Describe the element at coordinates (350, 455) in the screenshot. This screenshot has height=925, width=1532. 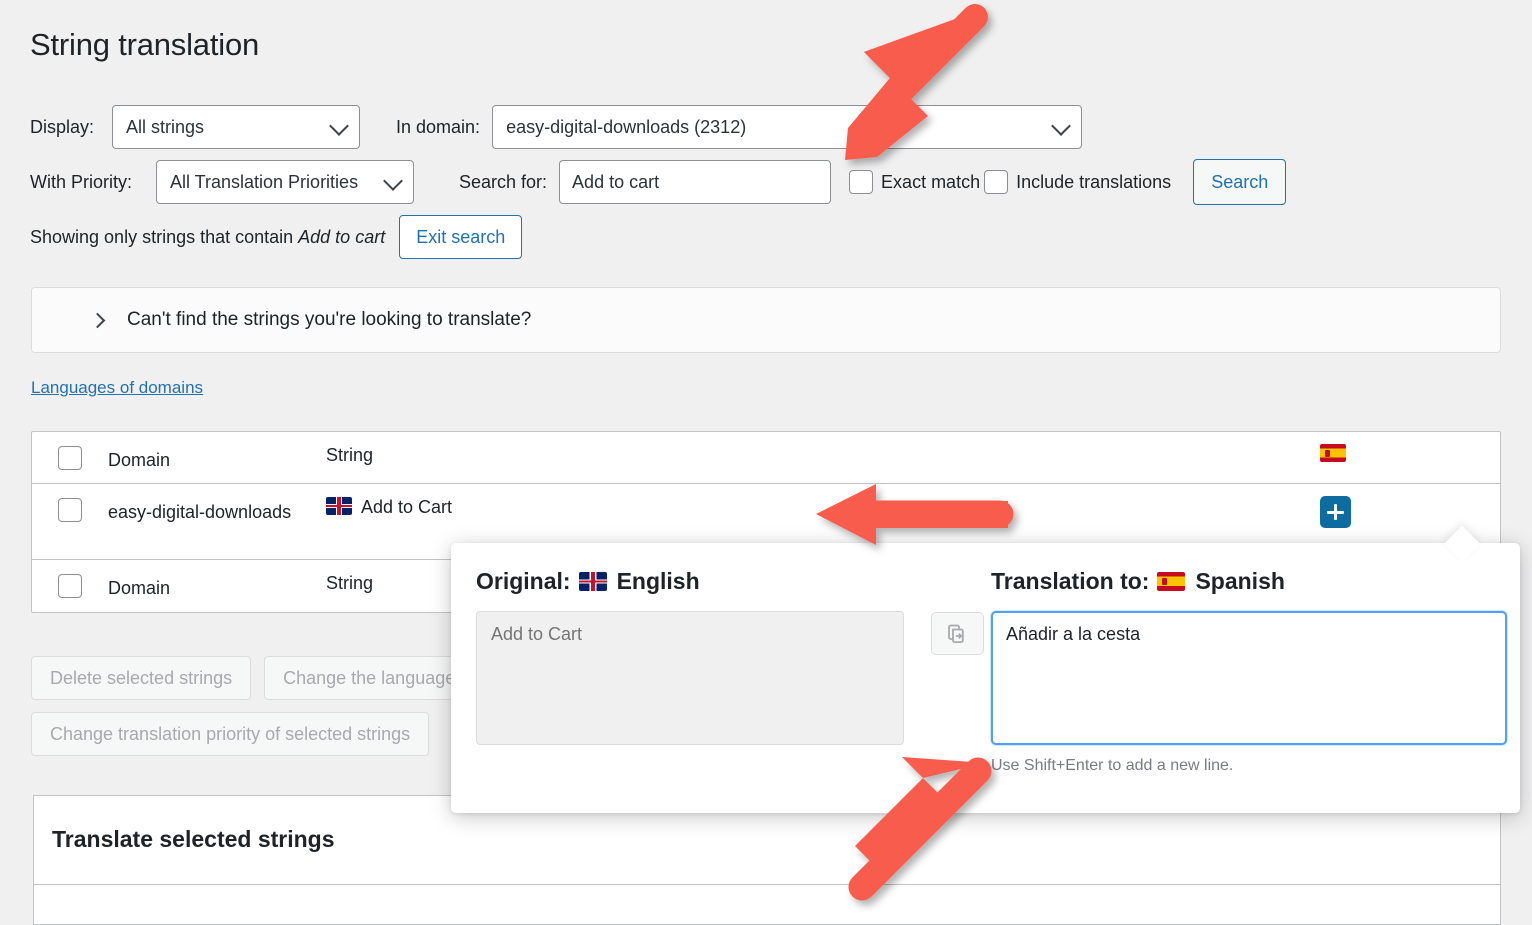
I see `column-header-string: String` at that location.